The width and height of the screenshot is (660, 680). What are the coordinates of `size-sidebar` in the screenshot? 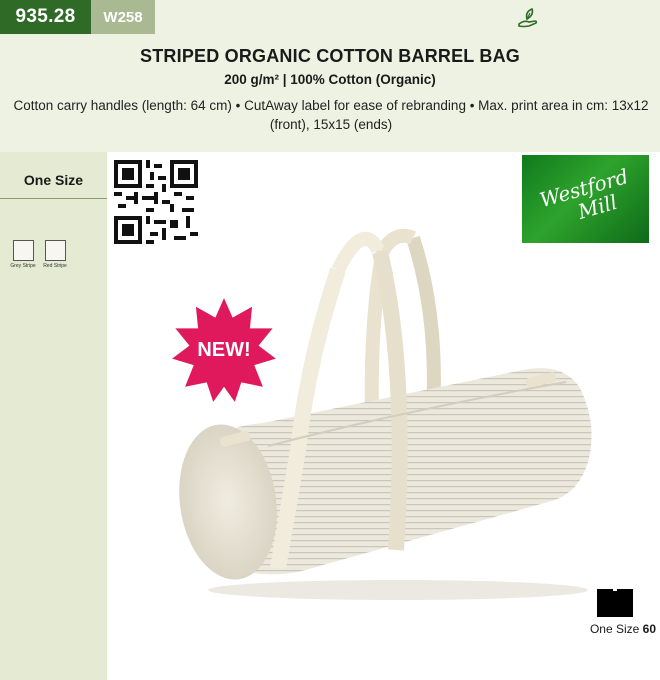 It's located at (53, 416).